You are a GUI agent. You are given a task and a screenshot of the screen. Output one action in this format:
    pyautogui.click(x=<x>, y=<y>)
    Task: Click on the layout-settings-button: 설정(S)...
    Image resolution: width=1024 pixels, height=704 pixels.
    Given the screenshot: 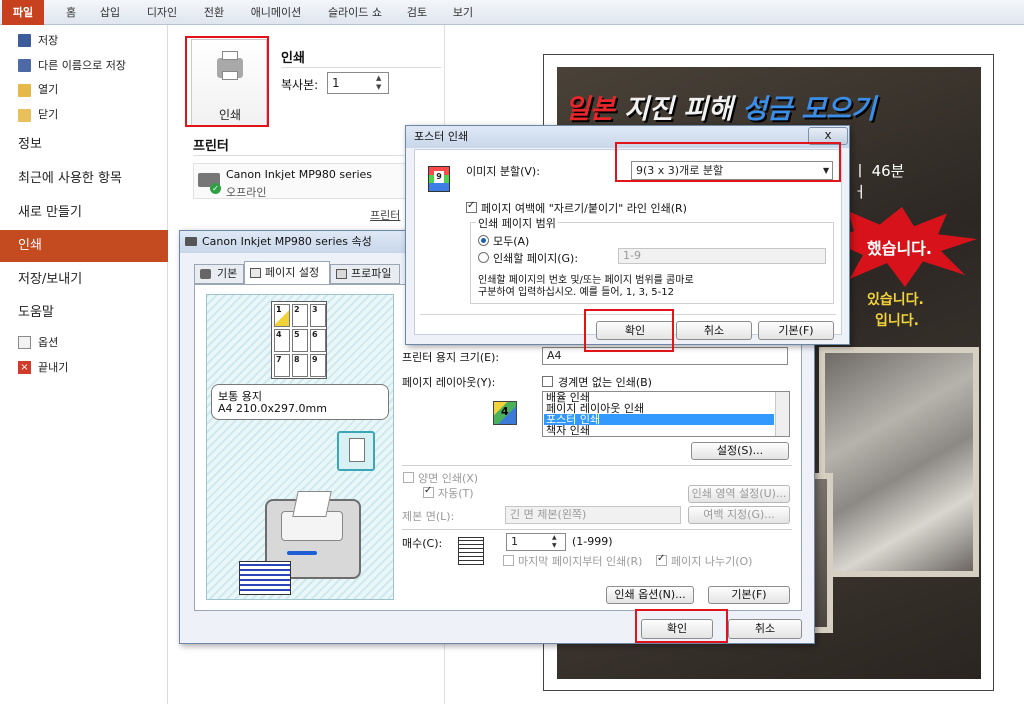 What is the action you would take?
    pyautogui.click(x=740, y=451)
    